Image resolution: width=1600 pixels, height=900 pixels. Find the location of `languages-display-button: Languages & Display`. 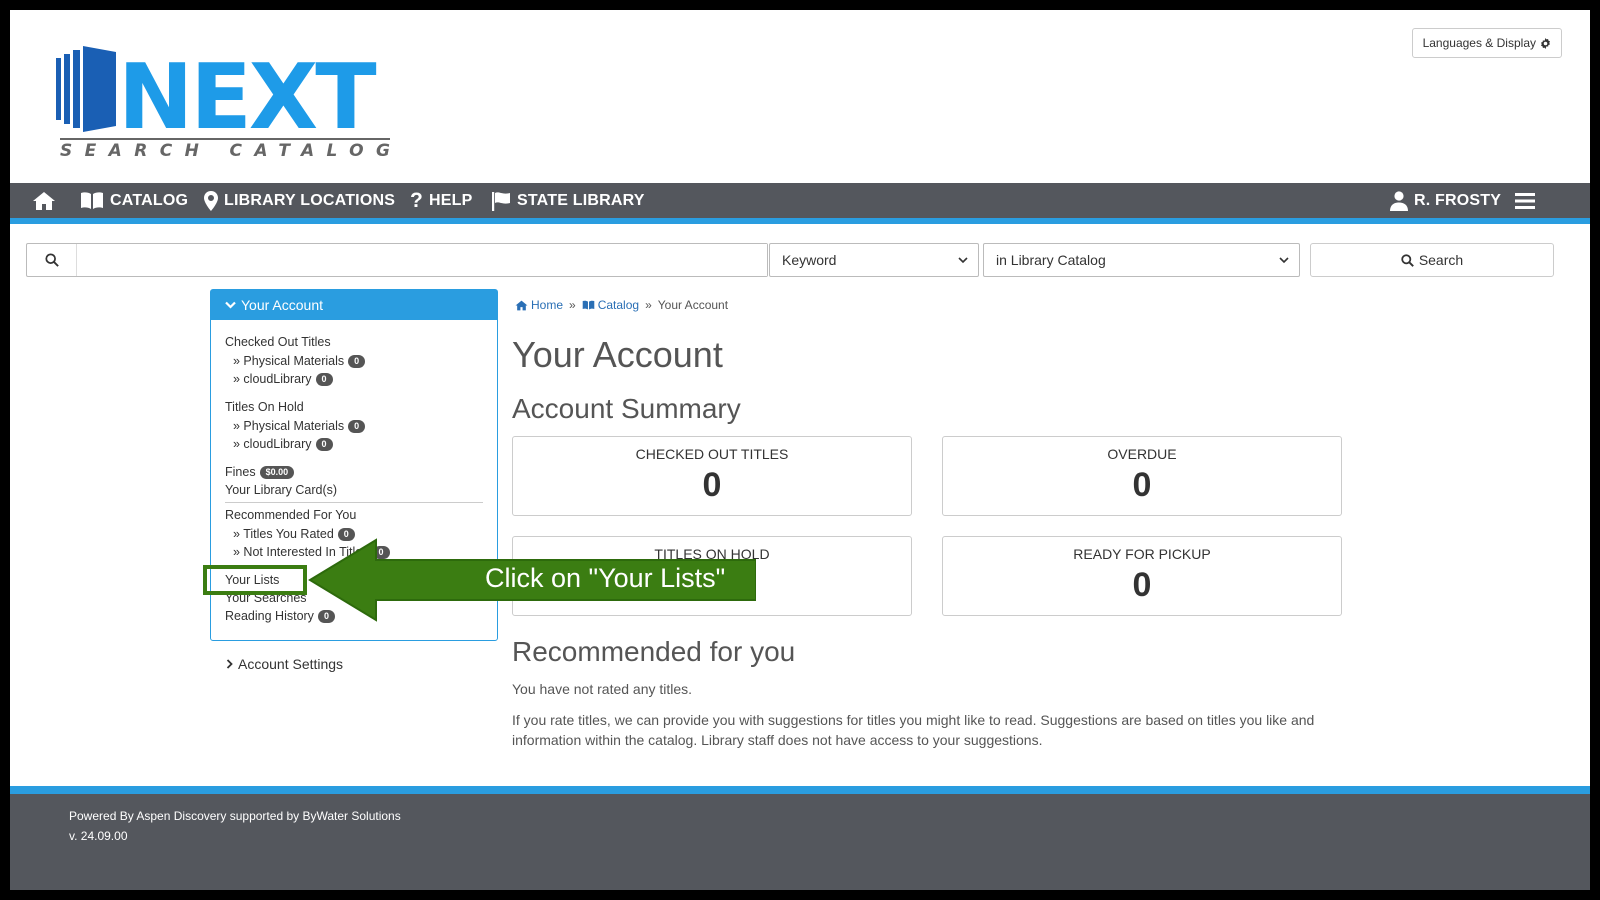

languages-display-button: Languages & Display is located at coordinates (1486, 43).